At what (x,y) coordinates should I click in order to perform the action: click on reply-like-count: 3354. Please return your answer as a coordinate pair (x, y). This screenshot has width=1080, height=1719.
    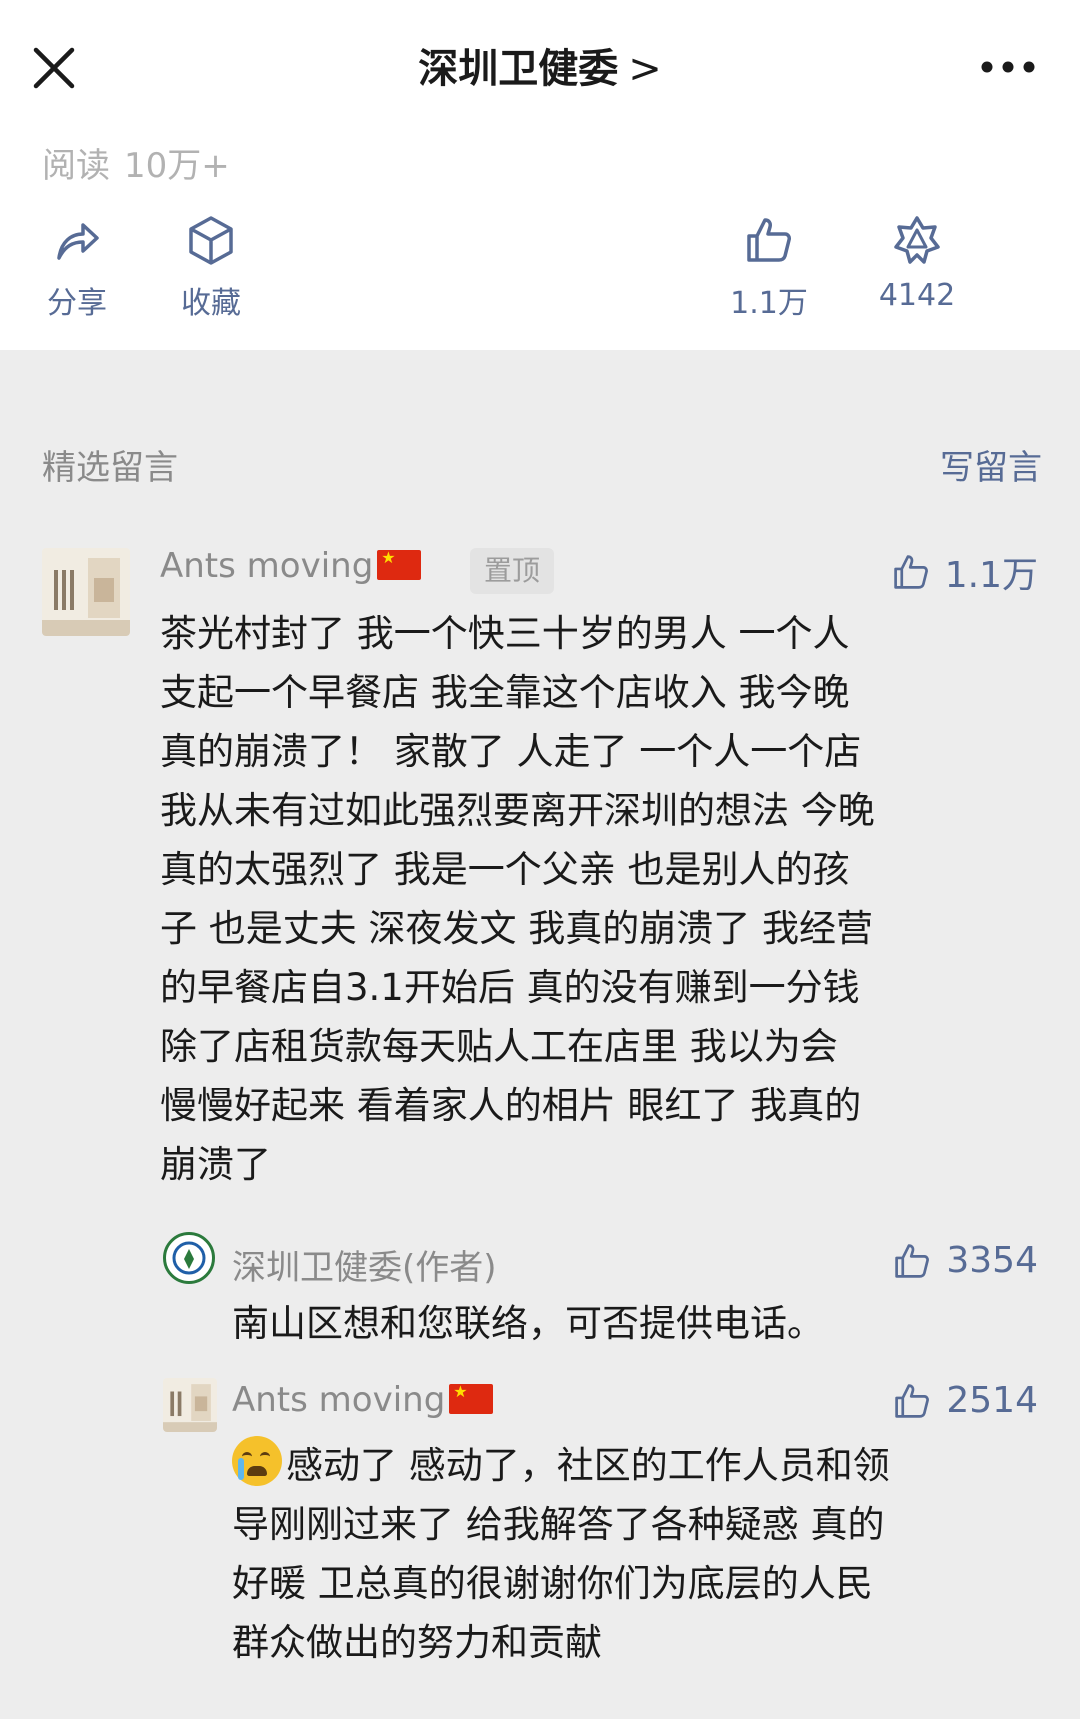
    Looking at the image, I should click on (992, 1260).